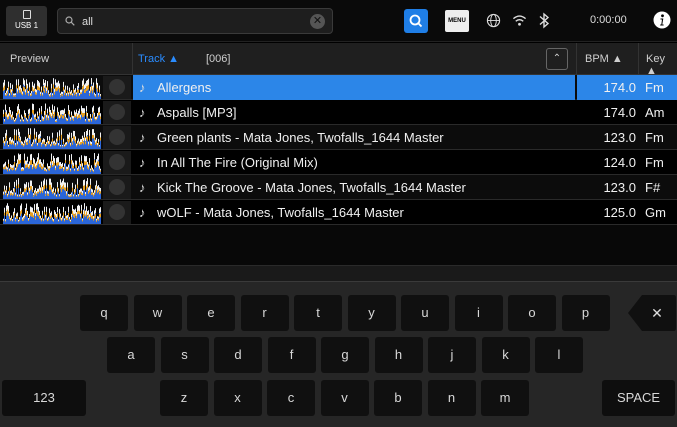 The height and width of the screenshot is (427, 677). What do you see at coordinates (451, 398) in the screenshot?
I see `key-n: n` at bounding box center [451, 398].